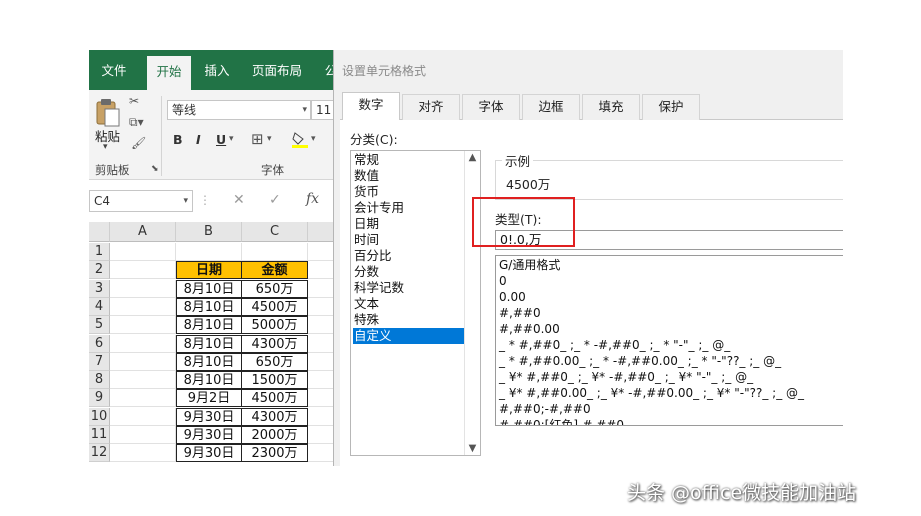 The image size is (921, 516). What do you see at coordinates (99, 398) in the screenshot?
I see `row-header: 9` at bounding box center [99, 398].